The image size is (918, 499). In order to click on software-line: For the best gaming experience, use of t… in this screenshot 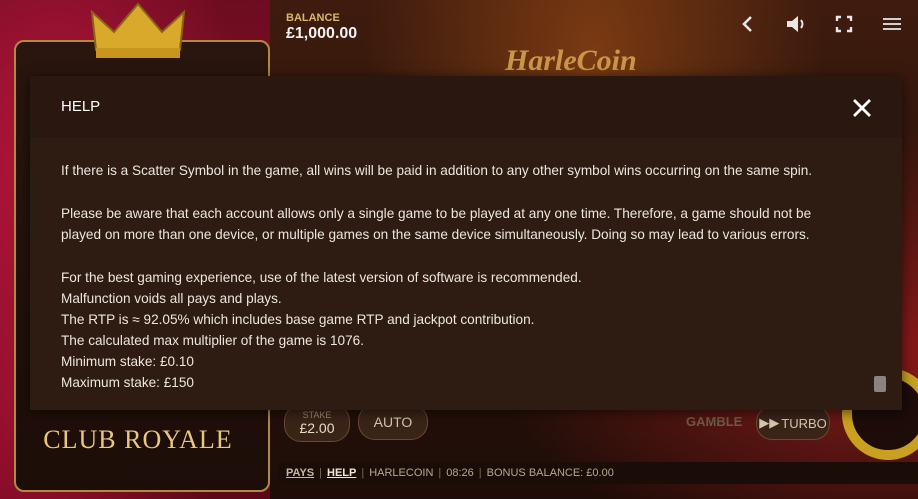, I will do `click(321, 277)`.